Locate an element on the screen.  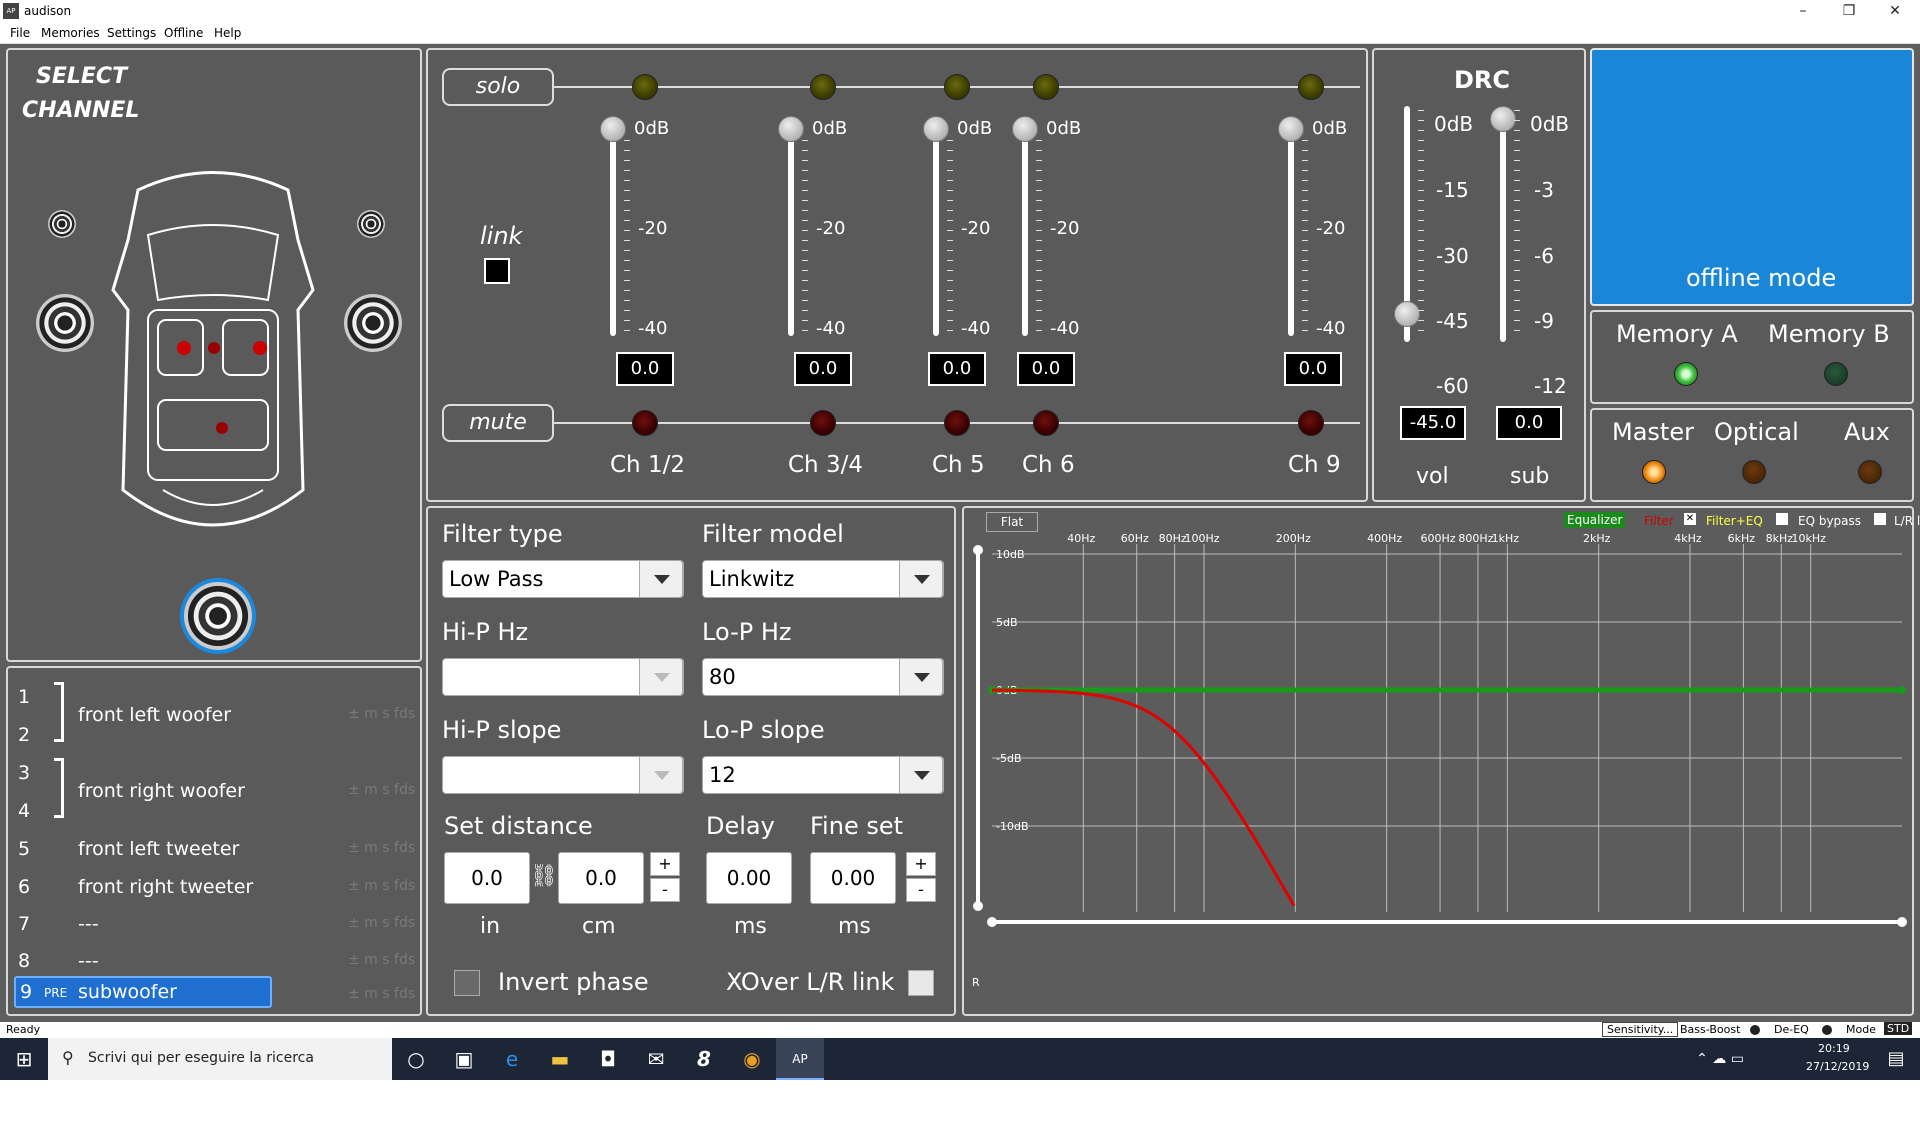
sub-fader-knob is located at coordinates (1503, 119).